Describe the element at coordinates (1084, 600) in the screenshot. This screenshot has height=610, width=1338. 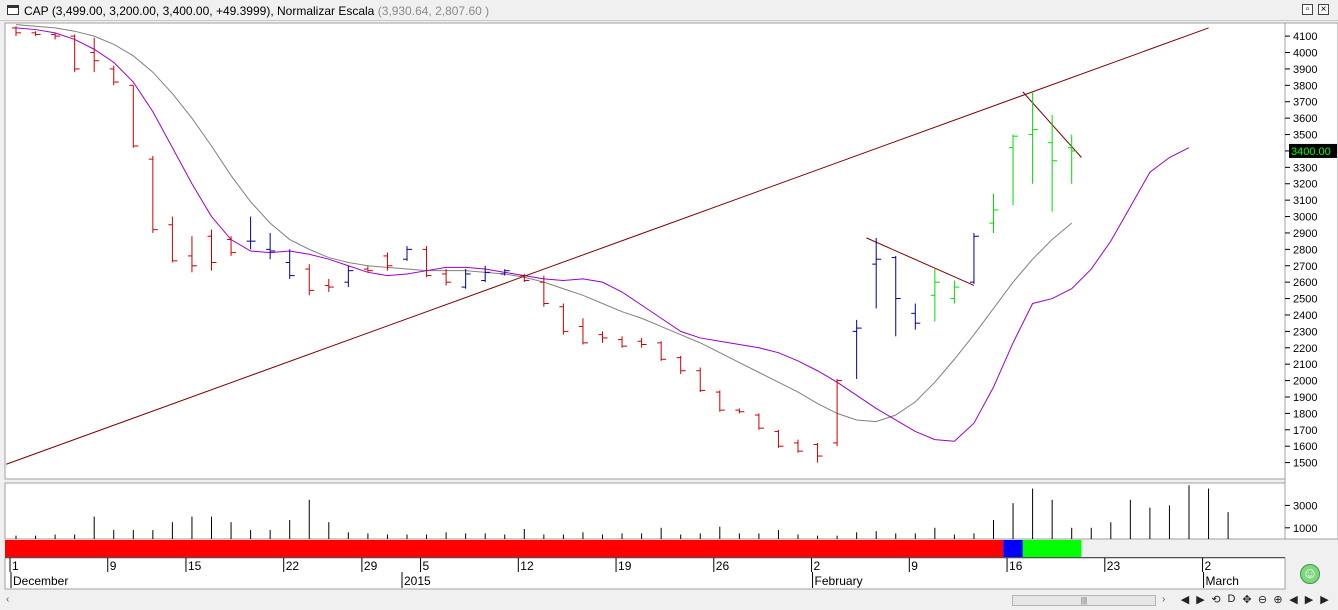
I see `scroll-thumb: |||` at that location.